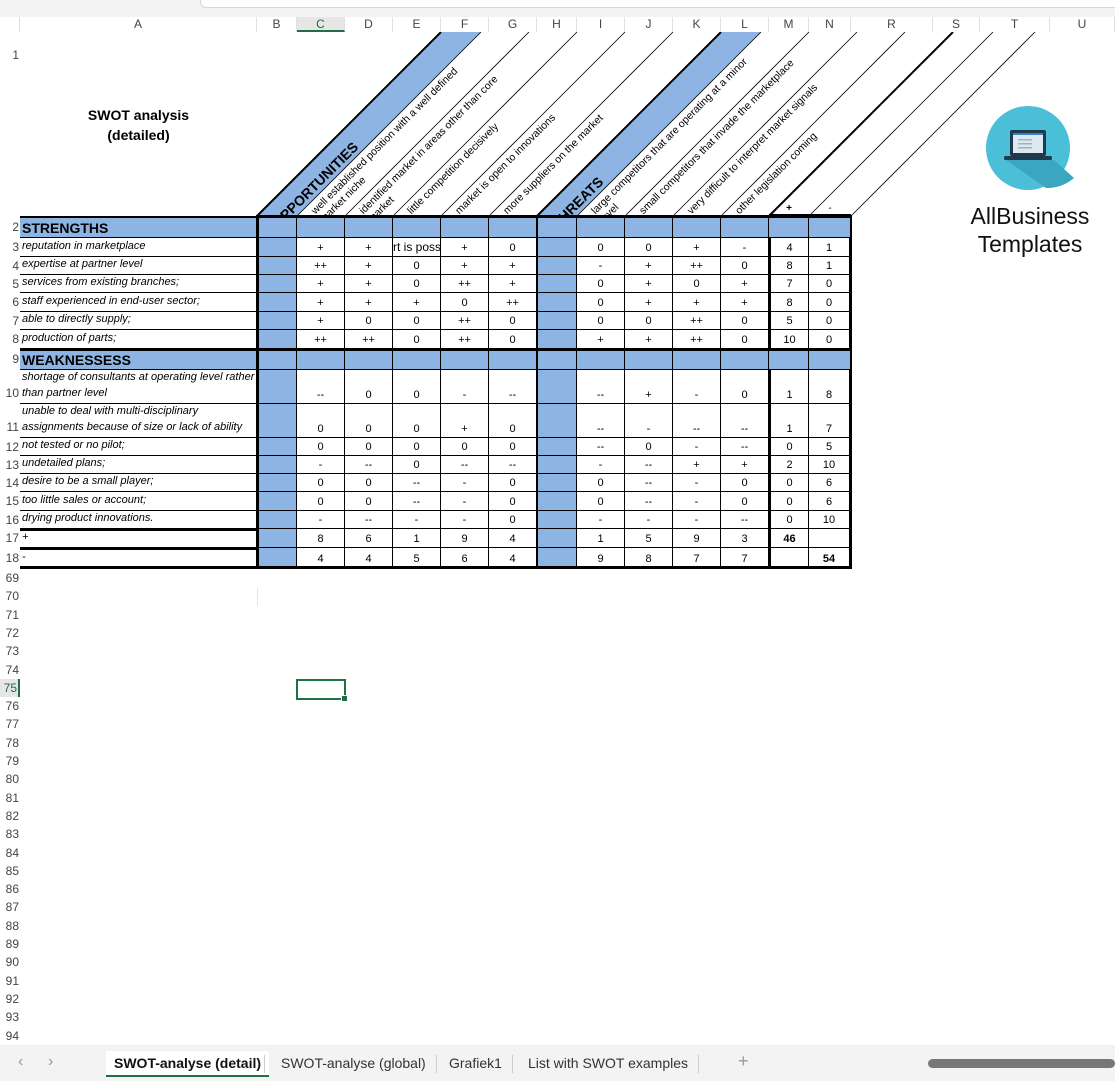  Describe the element at coordinates (10, 387) in the screenshot. I see `row-header-10: 10` at that location.